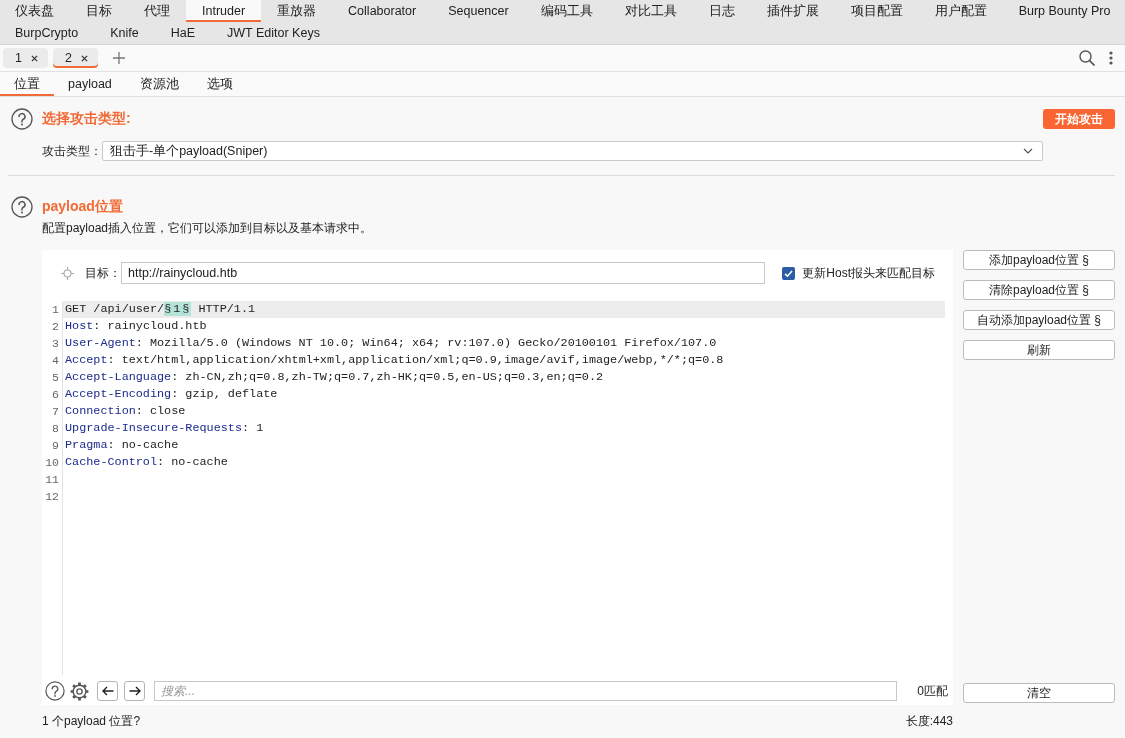 The width and height of the screenshot is (1125, 738). I want to click on line-number: 12, so click(52, 497).